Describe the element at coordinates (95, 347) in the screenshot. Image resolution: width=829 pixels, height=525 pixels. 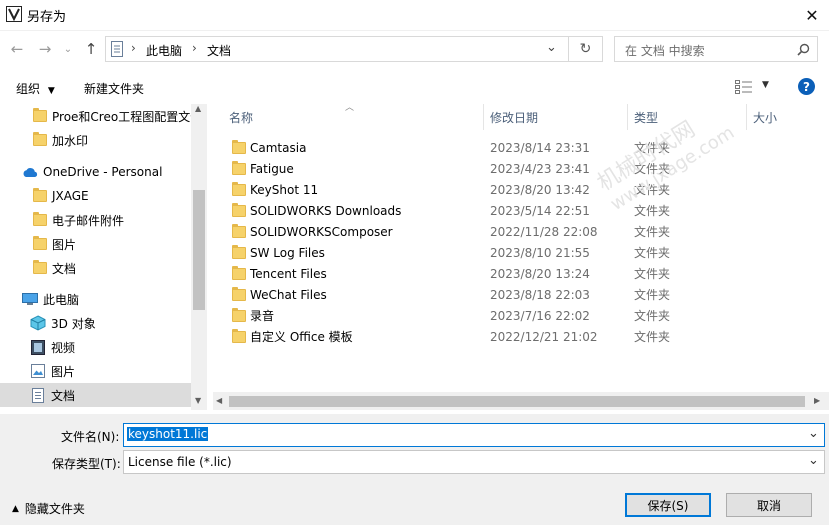
I see `sidebar-item-videos: 视频` at that location.